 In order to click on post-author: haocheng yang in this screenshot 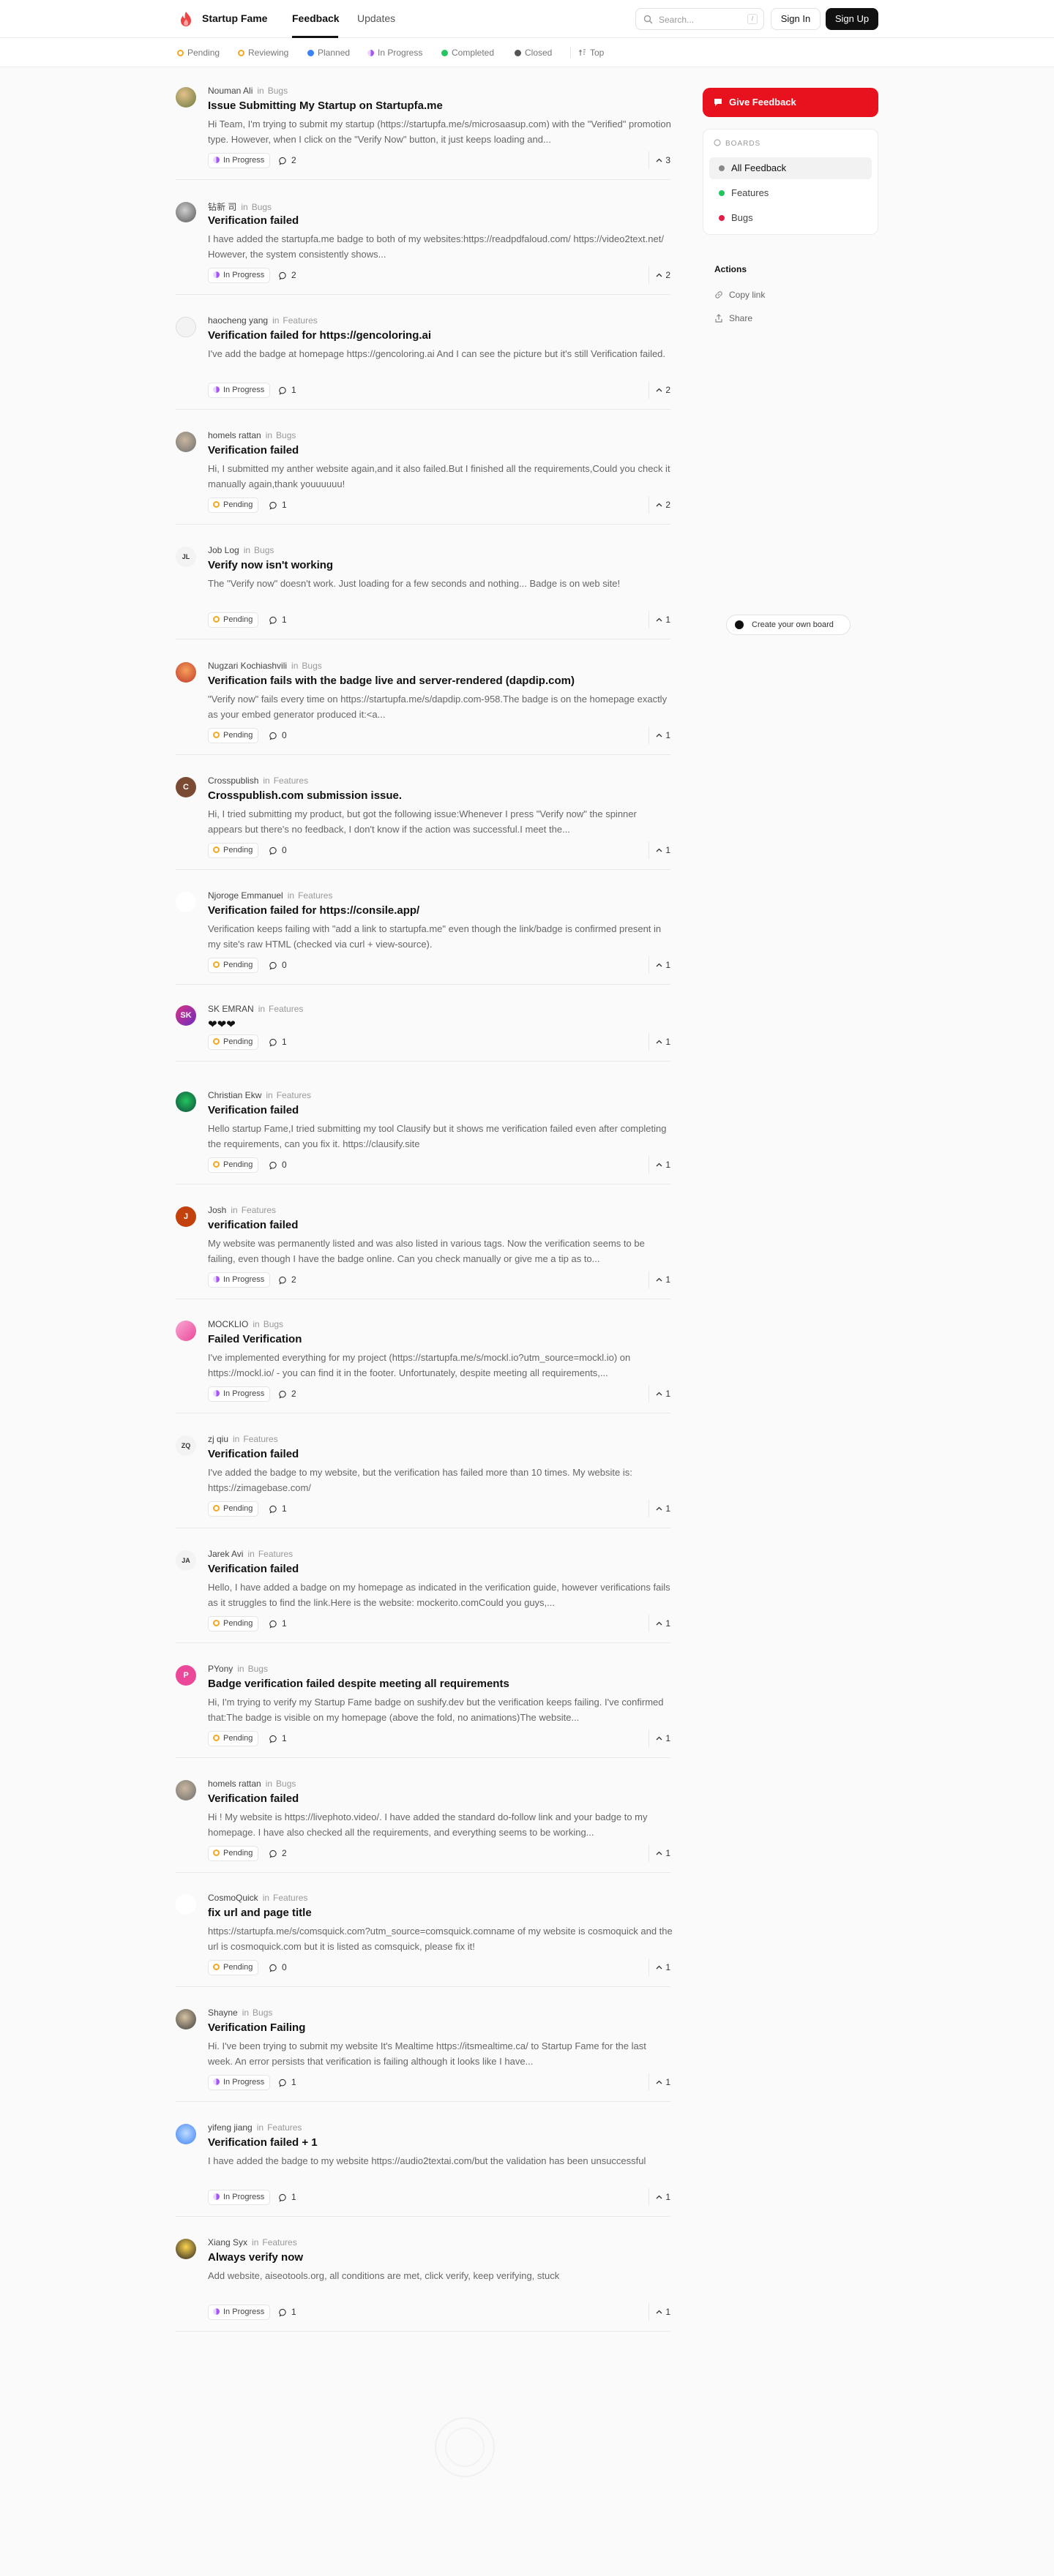, I will do `click(238, 320)`.